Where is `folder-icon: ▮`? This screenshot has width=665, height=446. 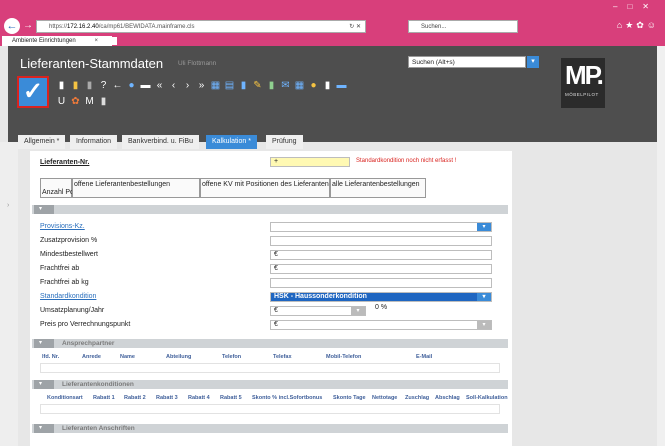
folder-icon: ▮ is located at coordinates (75, 85).